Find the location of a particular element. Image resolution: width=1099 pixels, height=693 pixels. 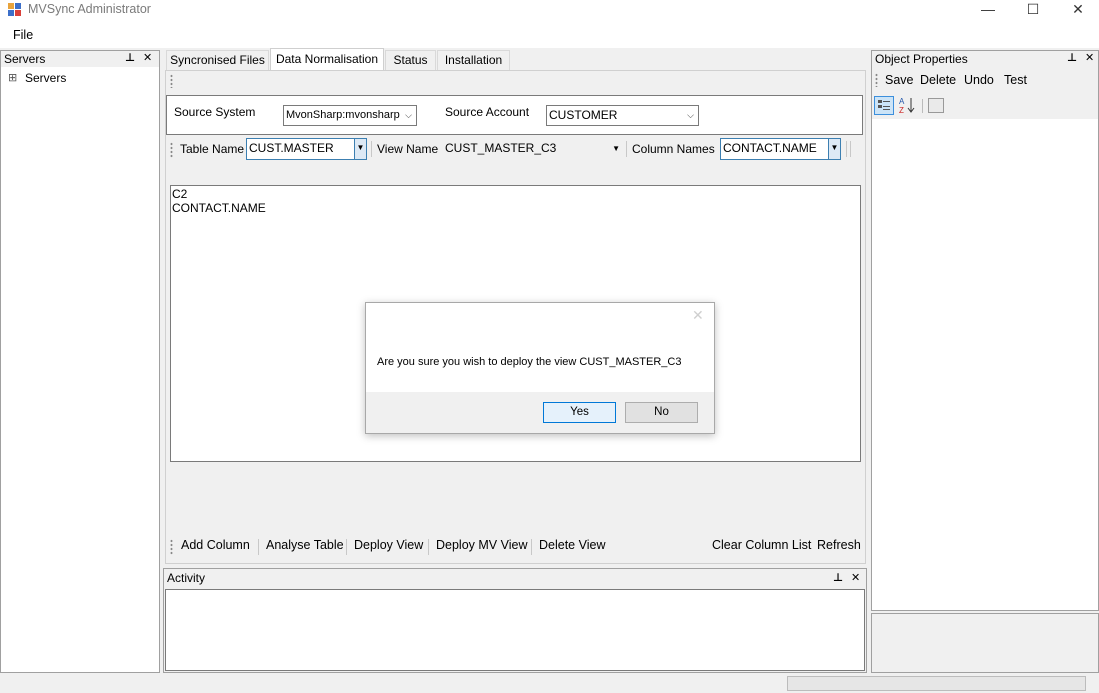

view-name-value: CUST_MASTER_C3 is located at coordinates (501, 148).